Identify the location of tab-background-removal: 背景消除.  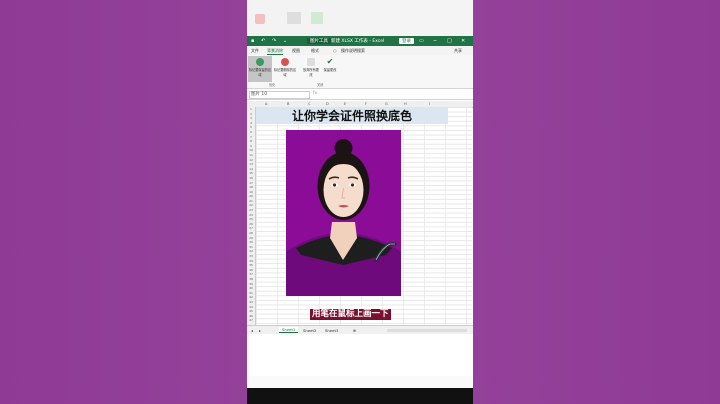
(275, 51).